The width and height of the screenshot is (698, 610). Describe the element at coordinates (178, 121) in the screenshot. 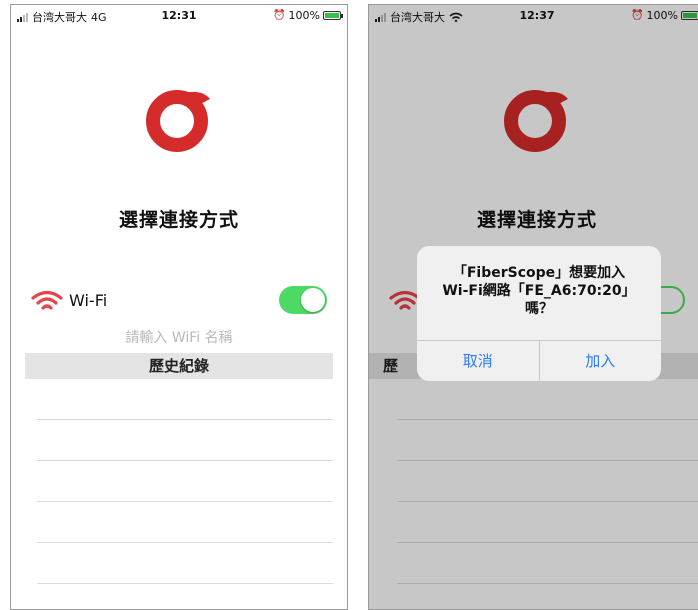

I see `app-logo` at that location.